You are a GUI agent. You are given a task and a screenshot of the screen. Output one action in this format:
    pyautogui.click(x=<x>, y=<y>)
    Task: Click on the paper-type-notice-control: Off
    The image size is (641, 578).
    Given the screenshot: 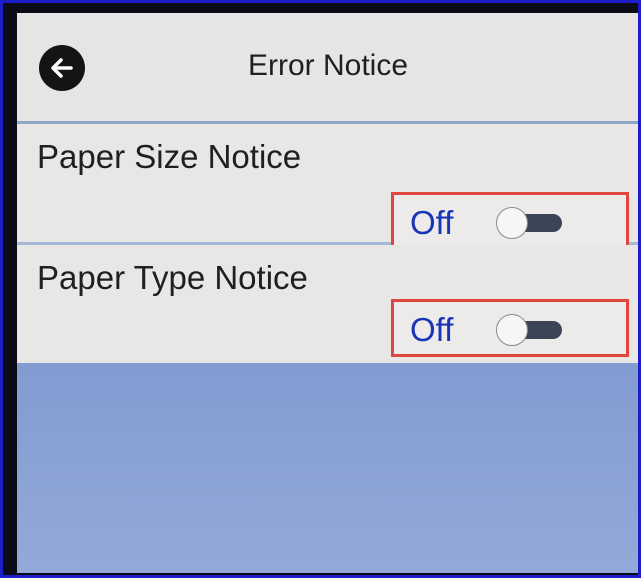 What is the action you would take?
    pyautogui.click(x=510, y=328)
    